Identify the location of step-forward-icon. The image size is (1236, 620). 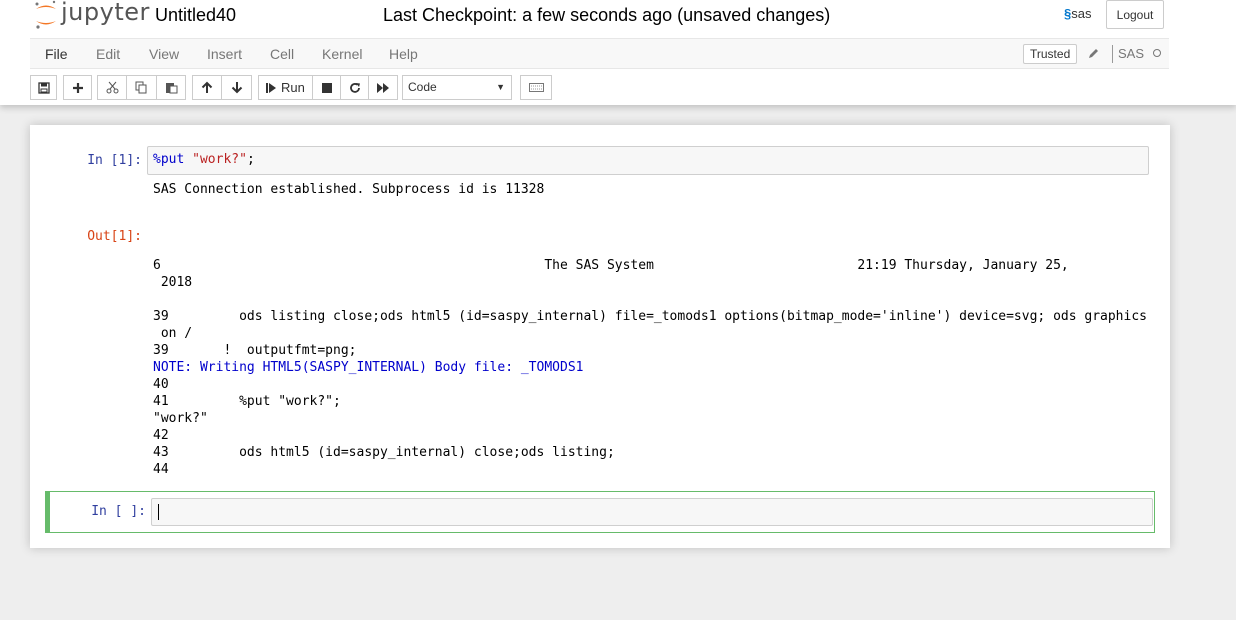
(271, 87).